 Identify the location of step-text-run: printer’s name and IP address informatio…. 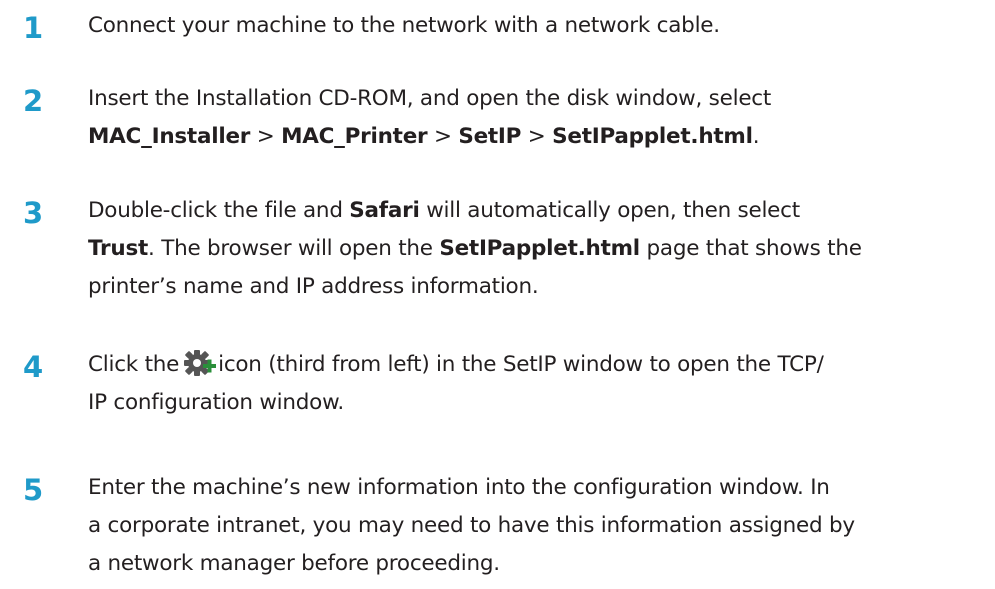
(313, 286).